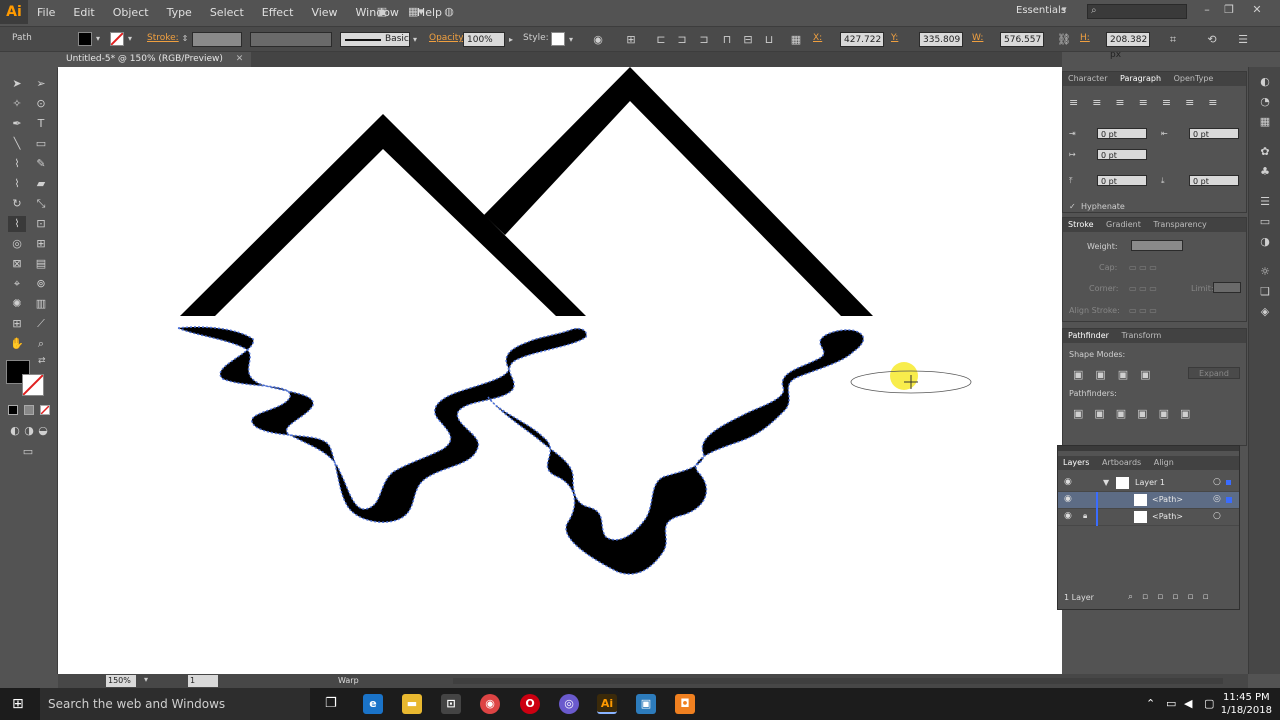 Image resolution: width=1280 pixels, height=720 pixels. Describe the element at coordinates (28, 452) in the screenshot. I see `screen-mode-icon: ▭` at that location.